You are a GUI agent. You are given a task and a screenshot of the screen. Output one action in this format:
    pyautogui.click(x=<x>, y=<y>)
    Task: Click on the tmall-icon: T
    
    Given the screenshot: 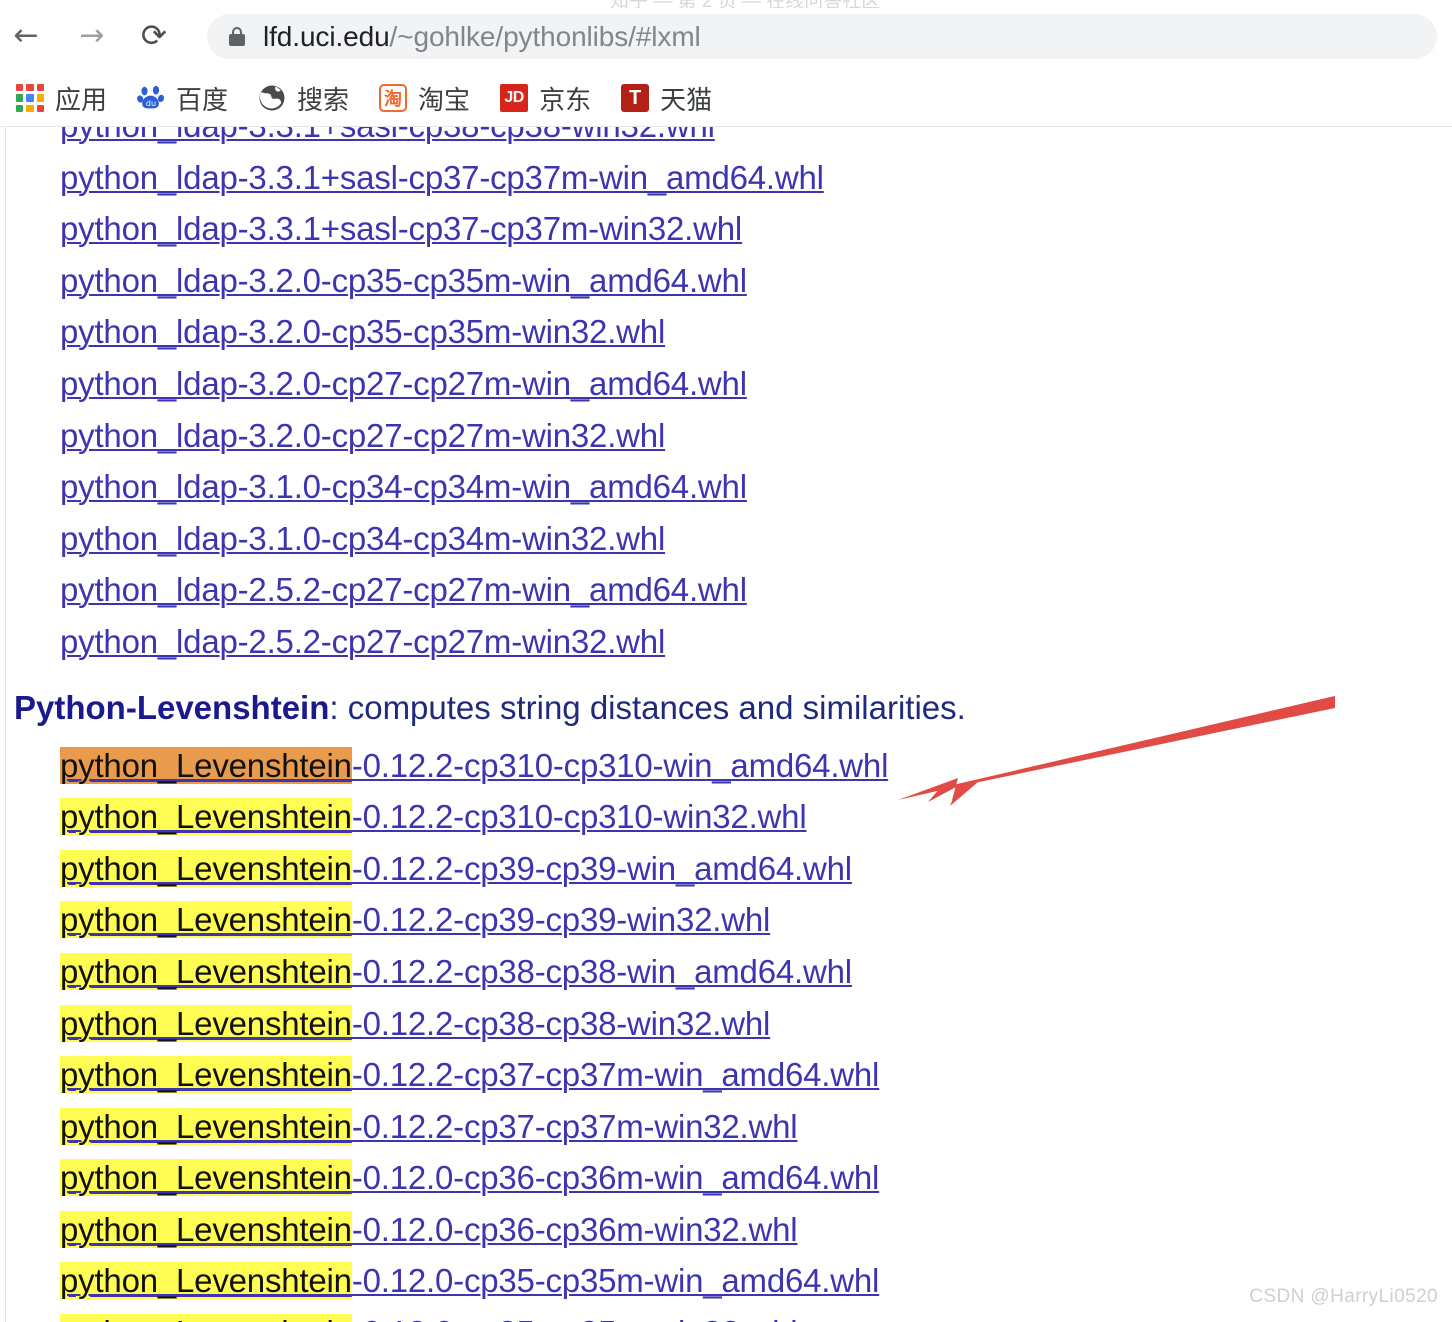 What is the action you would take?
    pyautogui.click(x=635, y=98)
    